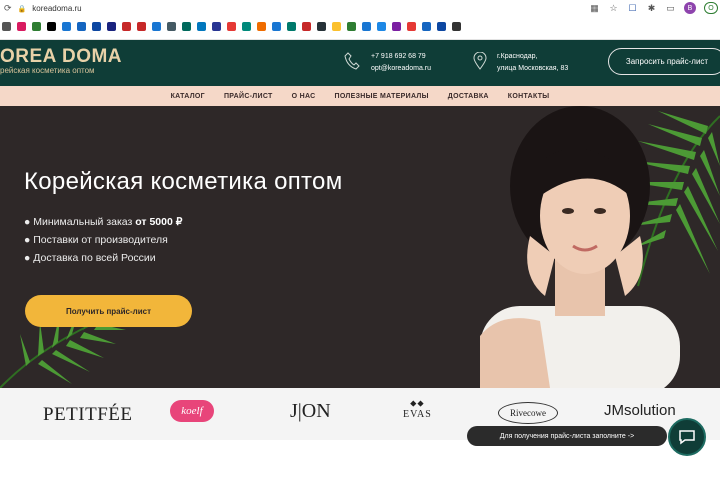  What do you see at coordinates (352, 61) in the screenshot?
I see `phone-icon` at bounding box center [352, 61].